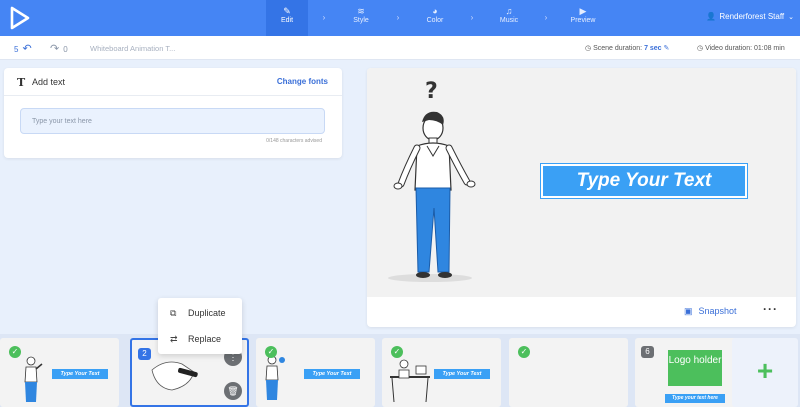 This screenshot has width=800, height=407. What do you see at coordinates (770, 309) in the screenshot?
I see `more-options-icon: ···` at bounding box center [770, 309].